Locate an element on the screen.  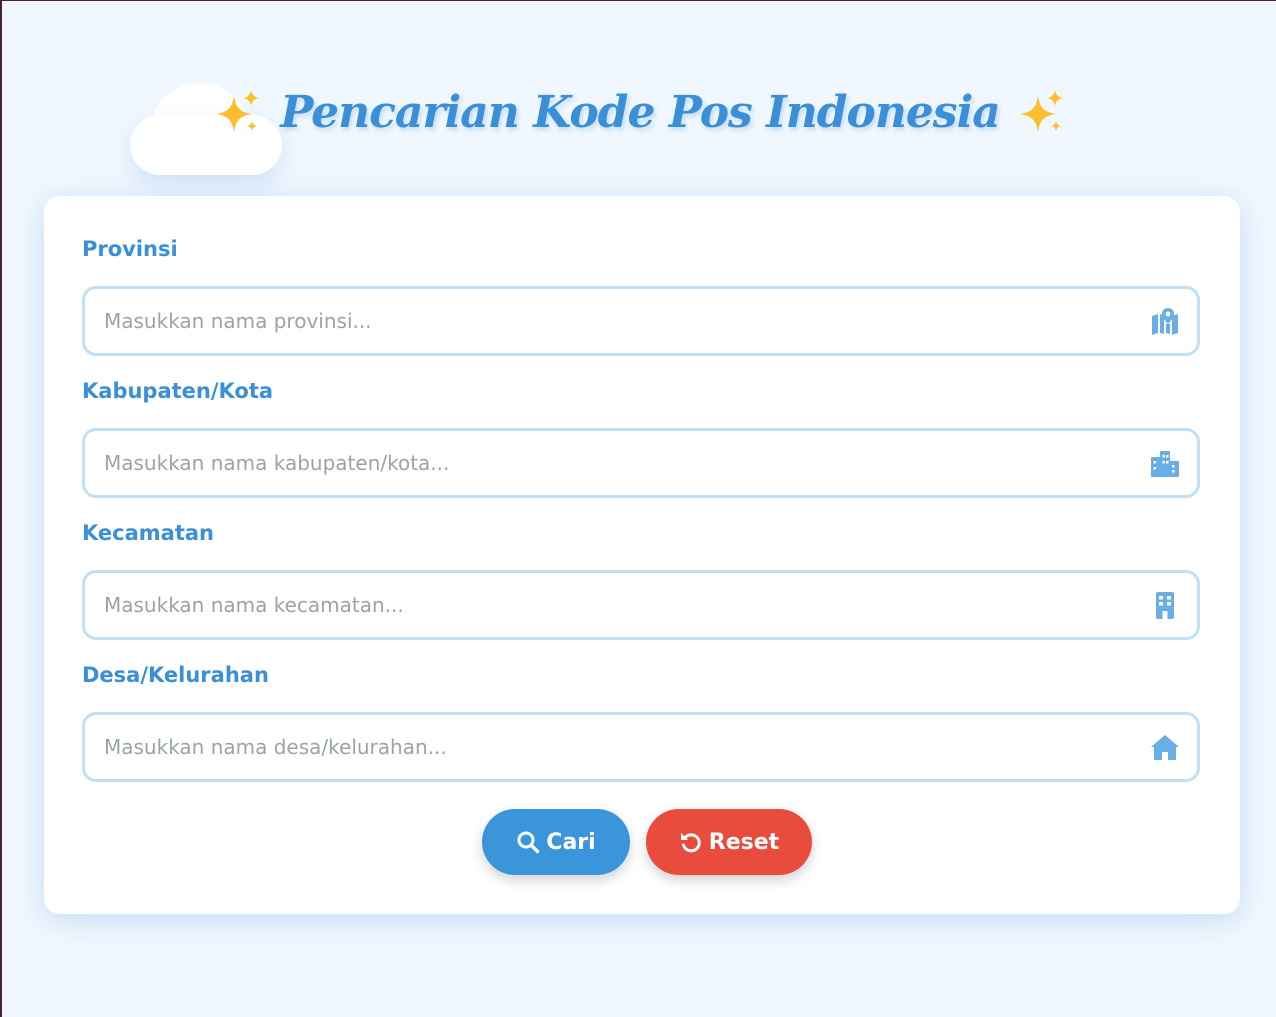
building-icon is located at coordinates (1165, 605).